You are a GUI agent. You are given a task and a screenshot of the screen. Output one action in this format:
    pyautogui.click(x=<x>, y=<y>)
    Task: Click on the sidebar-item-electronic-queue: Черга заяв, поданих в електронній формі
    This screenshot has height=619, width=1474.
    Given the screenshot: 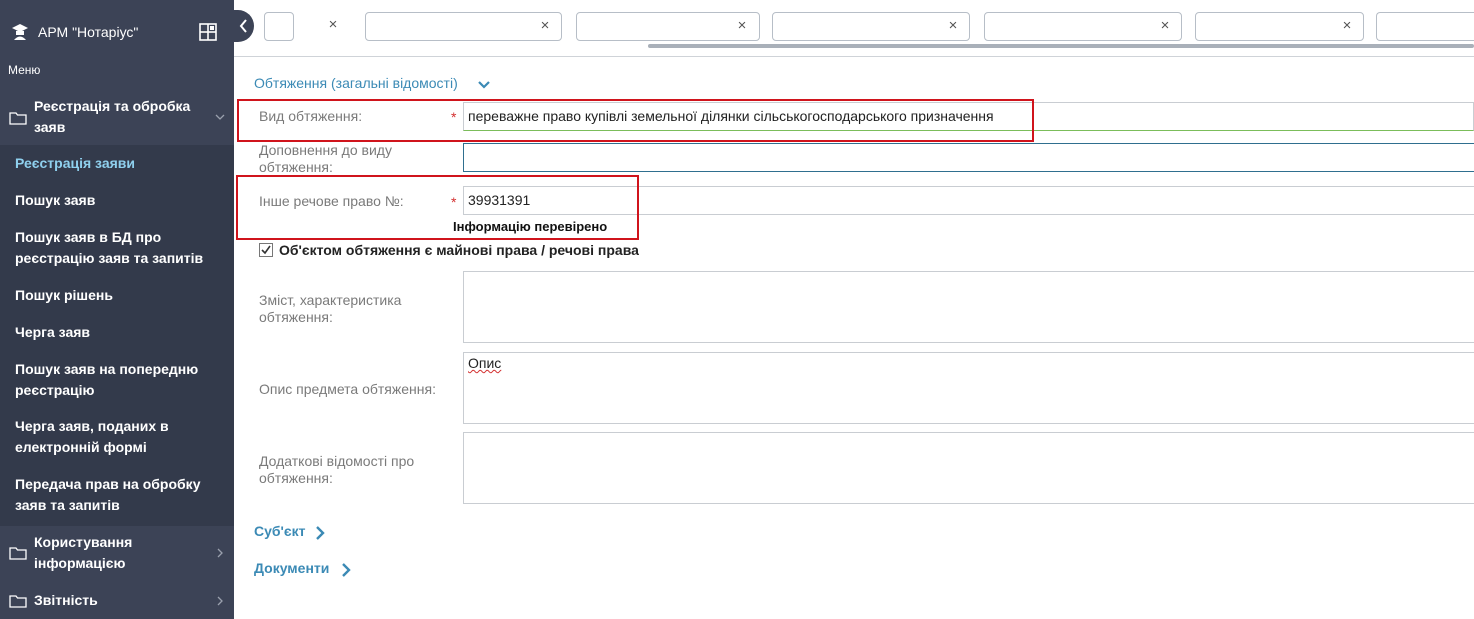 What is the action you would take?
    pyautogui.click(x=102, y=437)
    